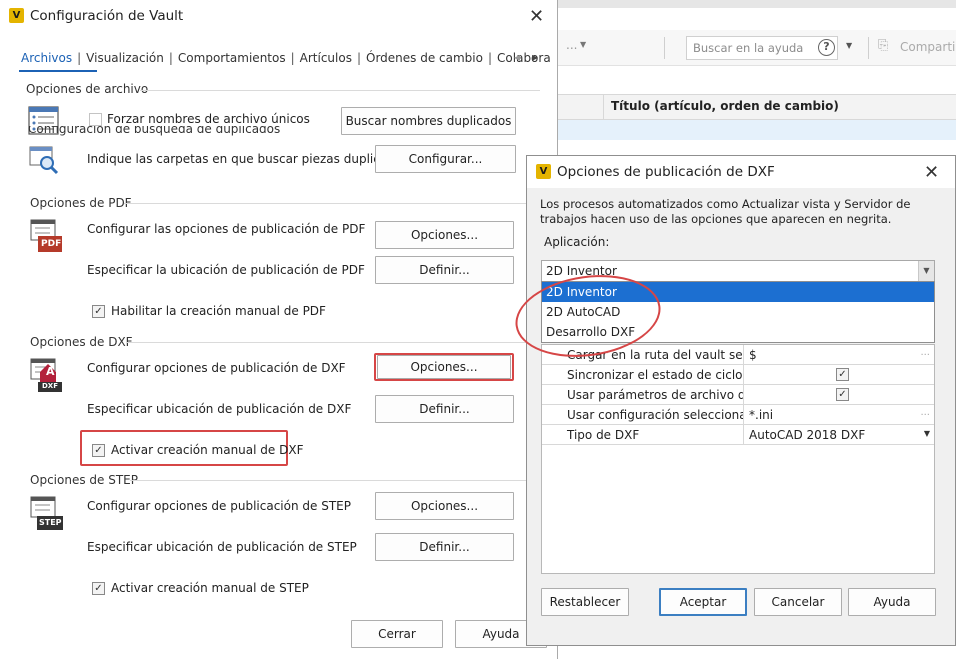 This screenshot has height=659, width=956. What do you see at coordinates (98, 450) in the screenshot?
I see `dxf-manual-checkbox: ✓` at bounding box center [98, 450].